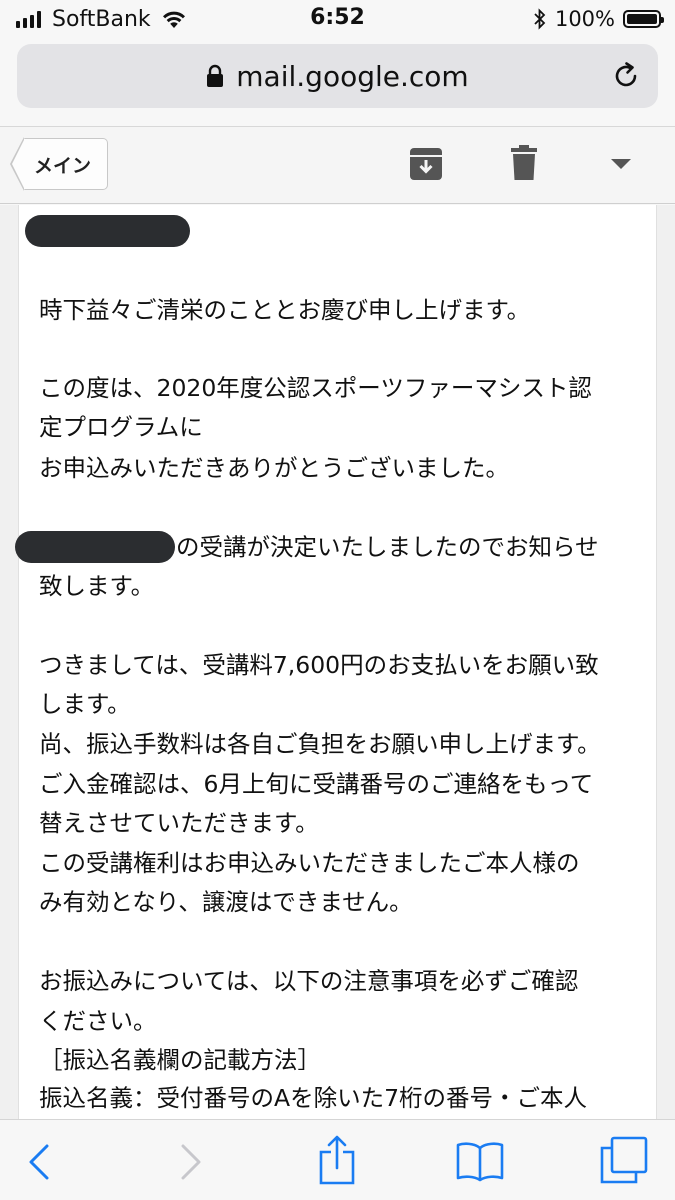 This screenshot has width=675, height=1200. Describe the element at coordinates (107, 231) in the screenshot. I see `redacted-name` at that location.